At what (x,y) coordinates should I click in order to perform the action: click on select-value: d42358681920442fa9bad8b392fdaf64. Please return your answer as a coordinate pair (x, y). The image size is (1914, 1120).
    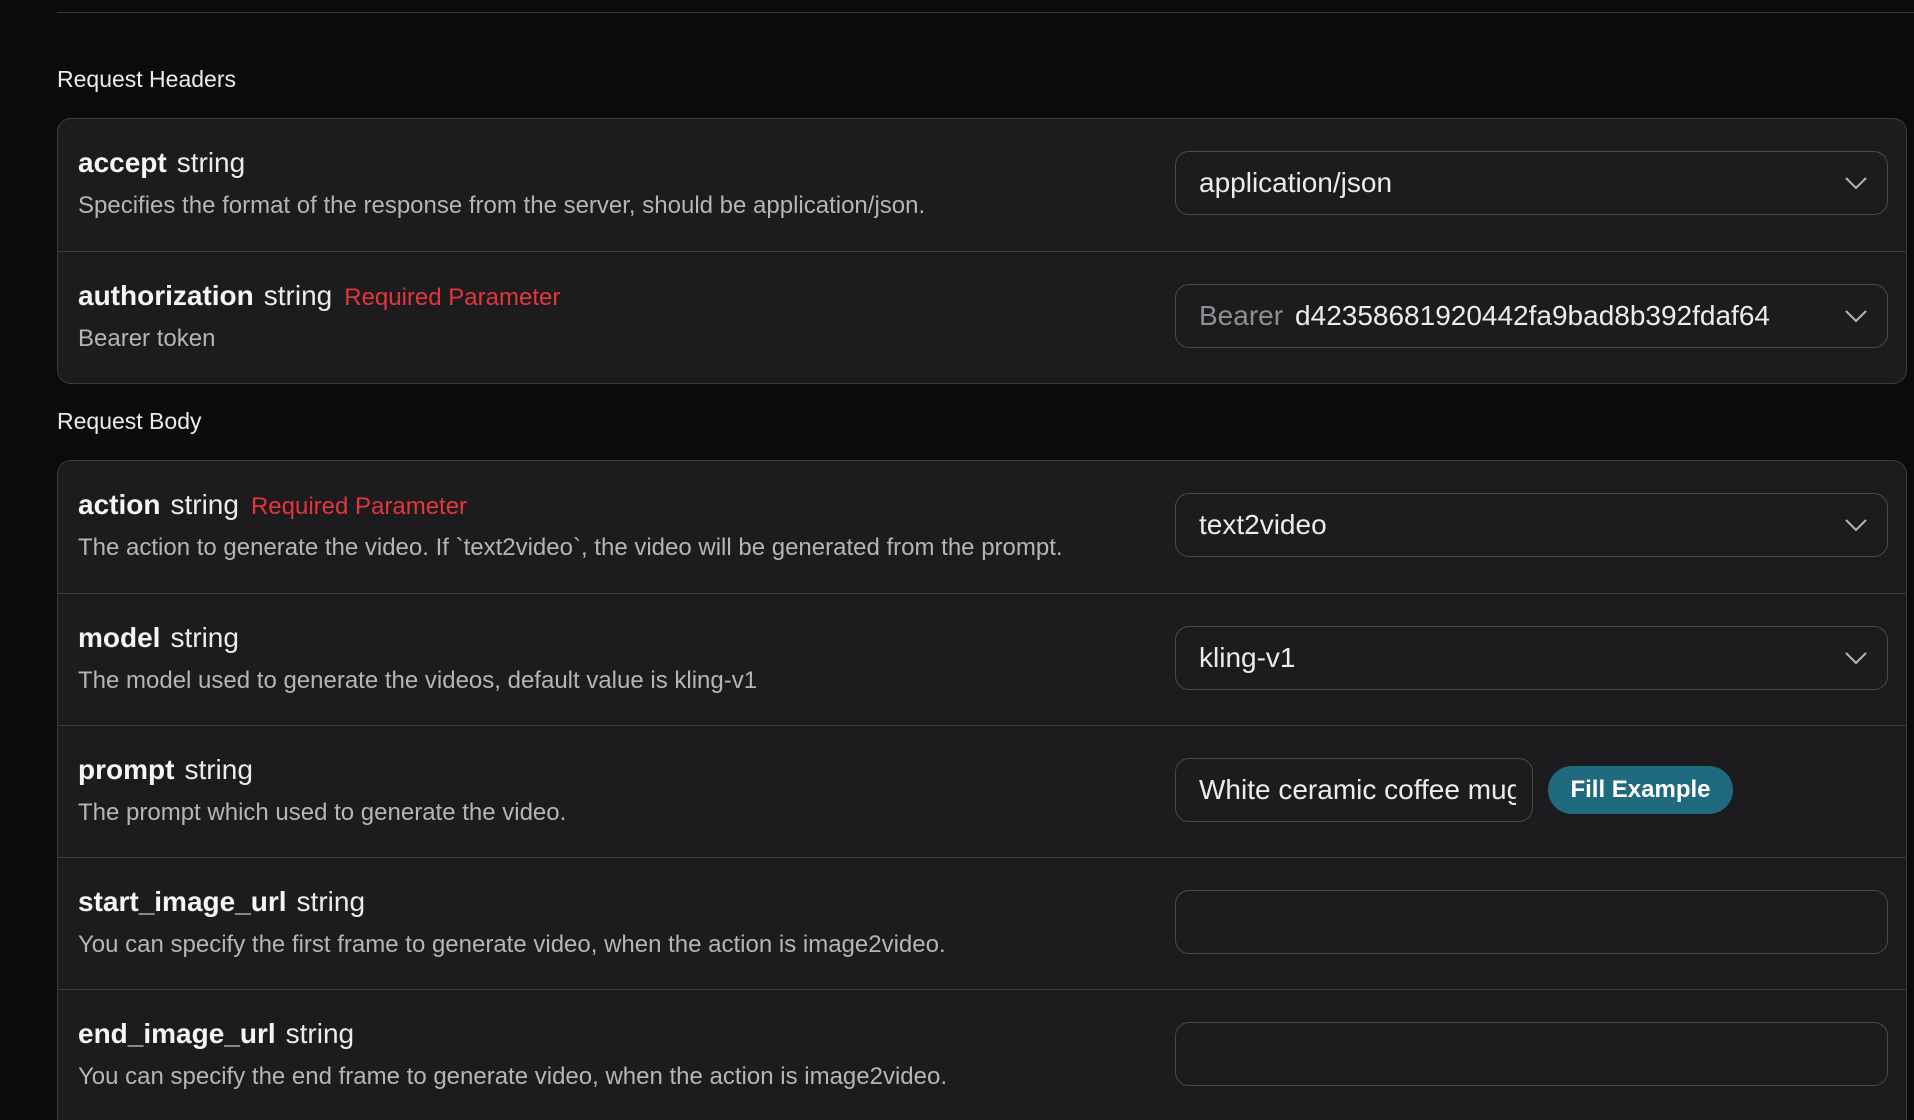
    Looking at the image, I should click on (1532, 315).